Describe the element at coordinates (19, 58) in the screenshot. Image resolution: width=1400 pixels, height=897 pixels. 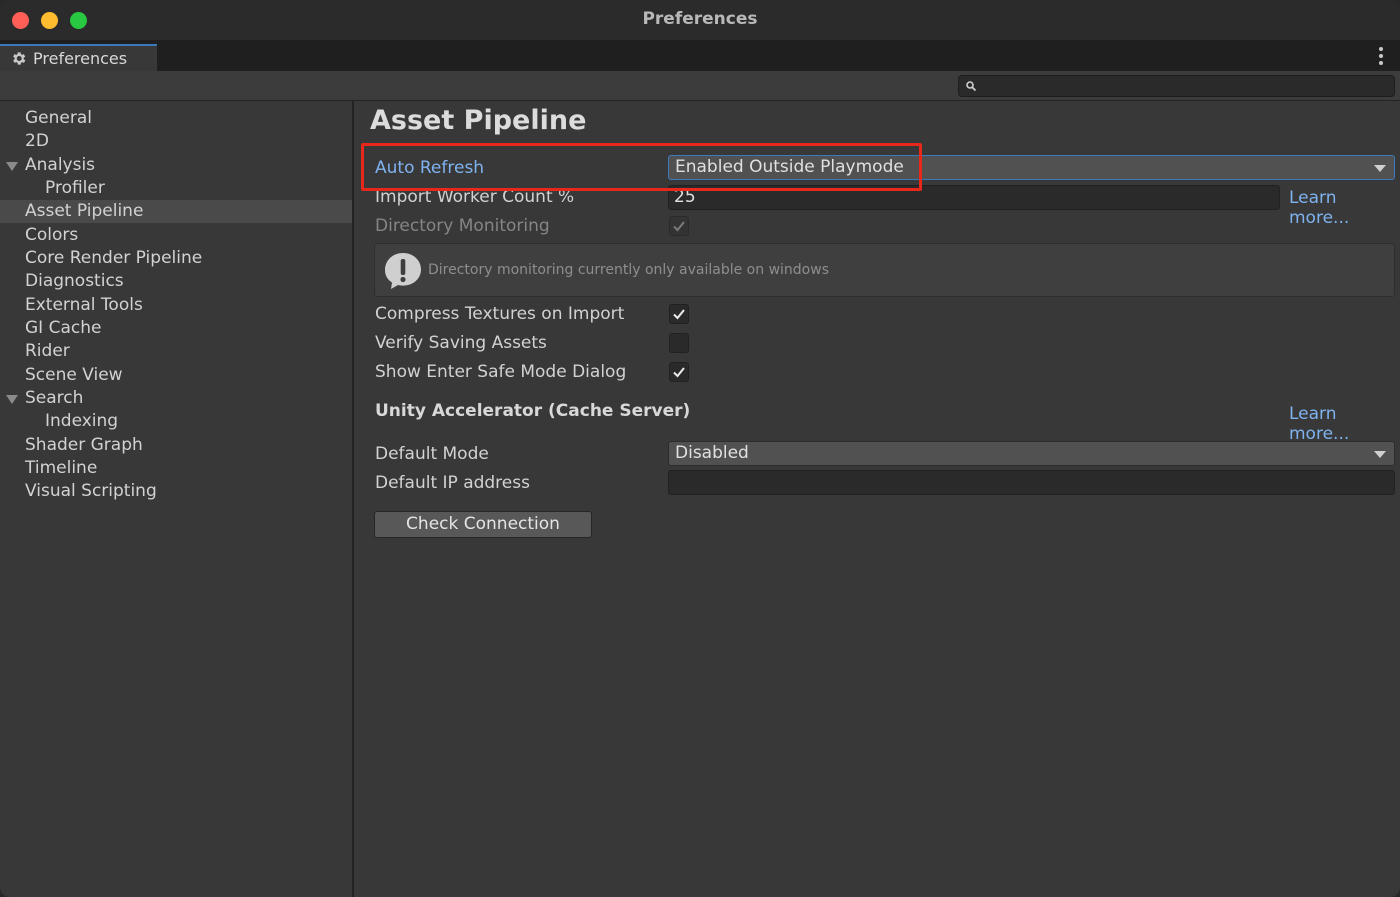
I see `gear-icon` at that location.